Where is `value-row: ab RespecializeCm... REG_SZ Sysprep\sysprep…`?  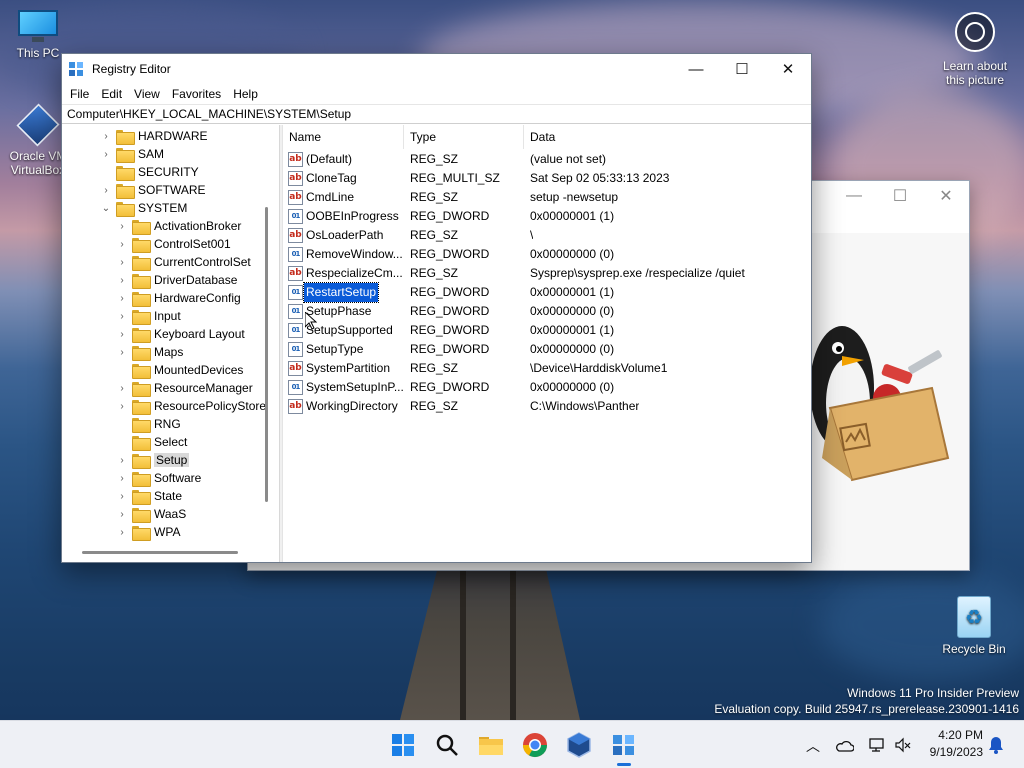 value-row: ab RespecializeCm... REG_SZ Sysprep\sysprep… is located at coordinates (547, 273).